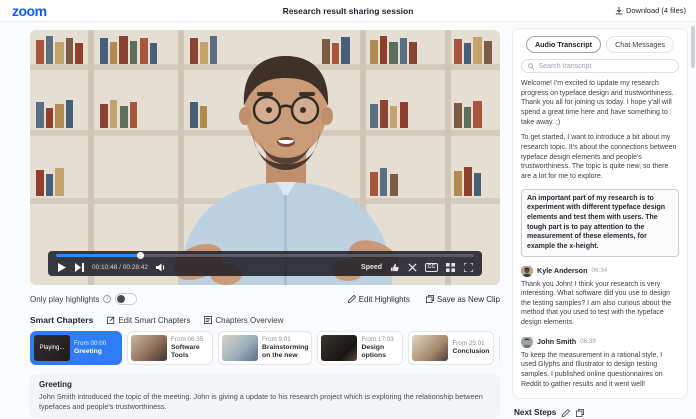  I want to click on fullscreen-button, so click(468, 267).